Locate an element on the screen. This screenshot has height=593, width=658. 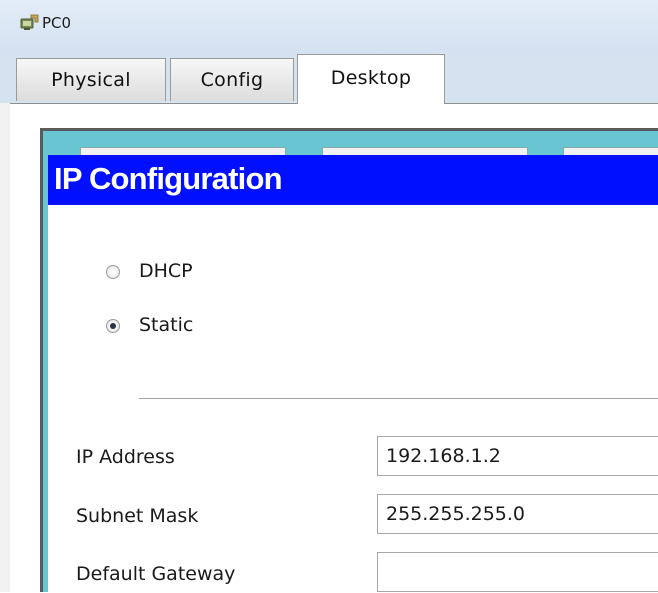
default-gateway-input is located at coordinates (517, 572).